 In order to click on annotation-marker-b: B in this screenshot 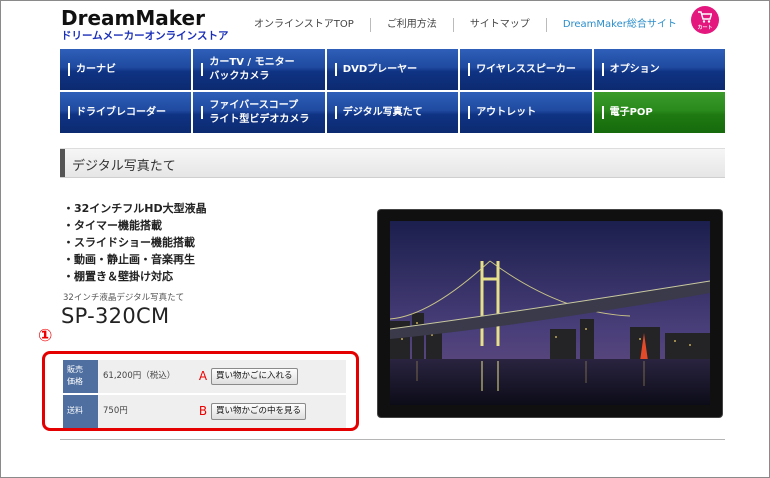, I will do `click(203, 411)`.